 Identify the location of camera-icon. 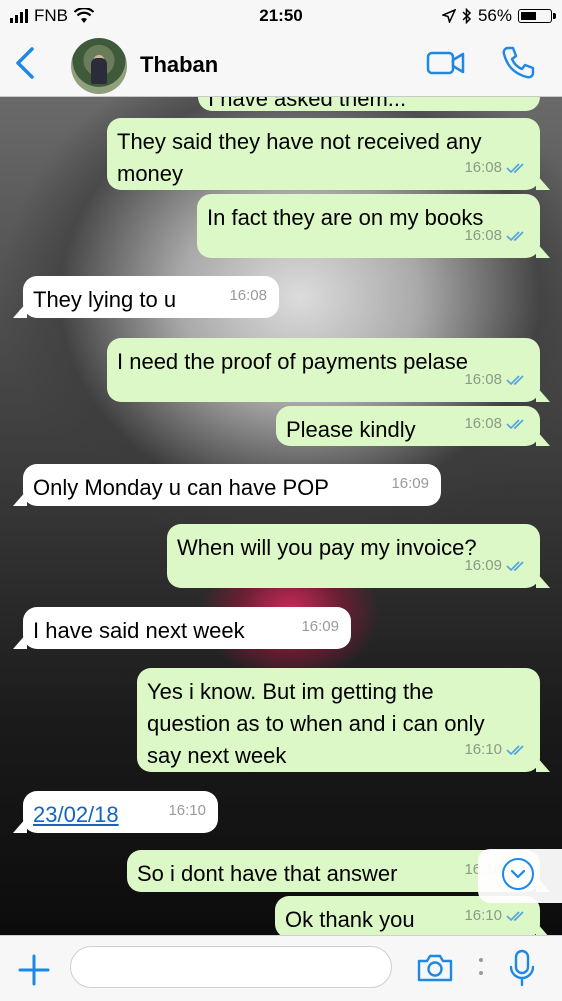
(435, 968).